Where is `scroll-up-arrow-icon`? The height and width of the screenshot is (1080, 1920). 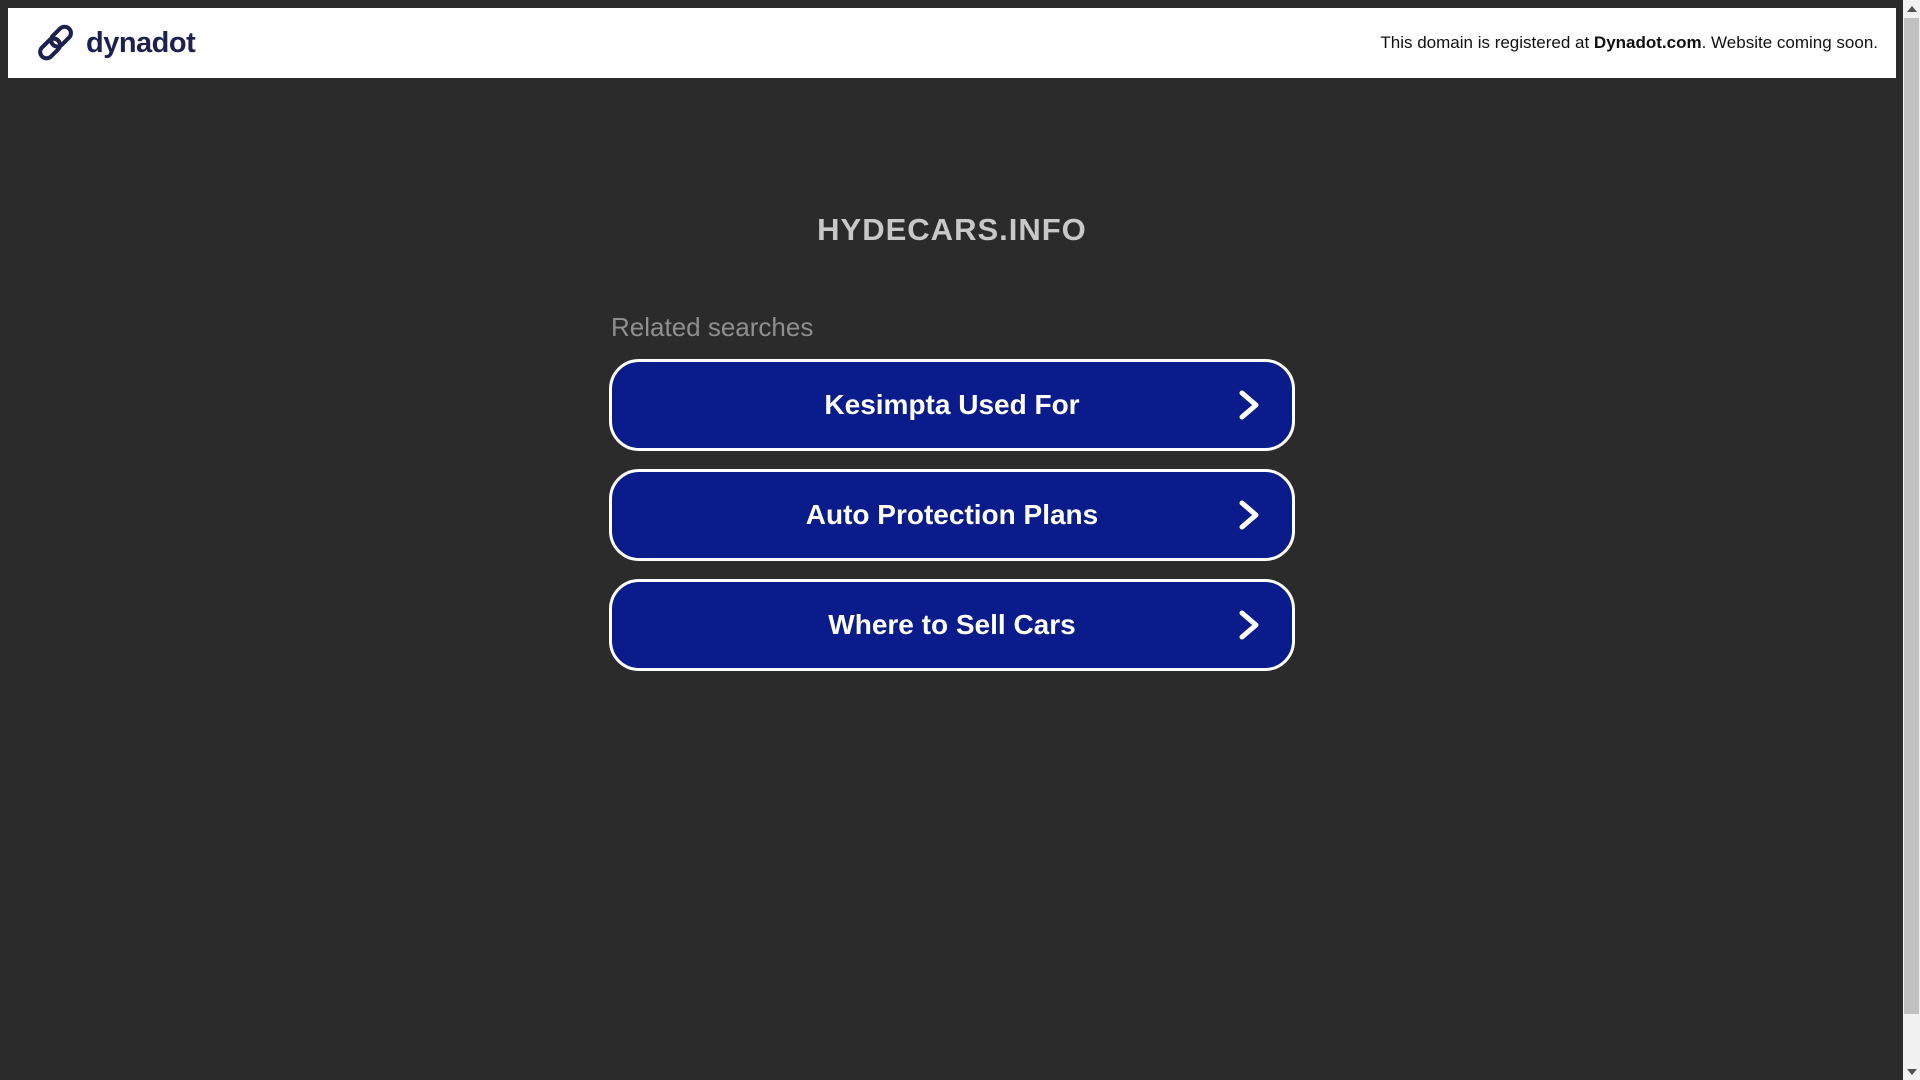
scroll-up-arrow-icon is located at coordinates (1911, 8).